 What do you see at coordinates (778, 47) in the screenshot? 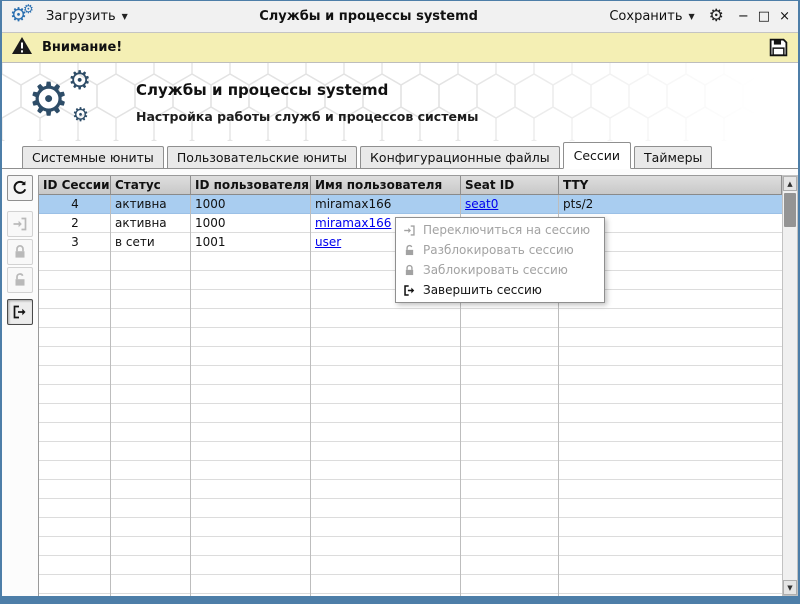
I see `save-file-icon` at bounding box center [778, 47].